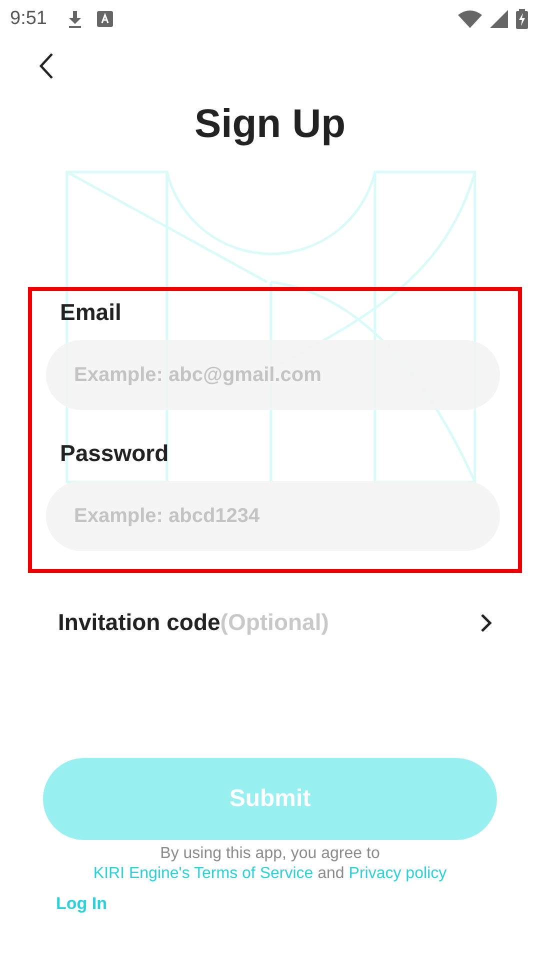 The width and height of the screenshot is (540, 960). What do you see at coordinates (139, 622) in the screenshot?
I see `invitation-label: Invitation code` at bounding box center [139, 622].